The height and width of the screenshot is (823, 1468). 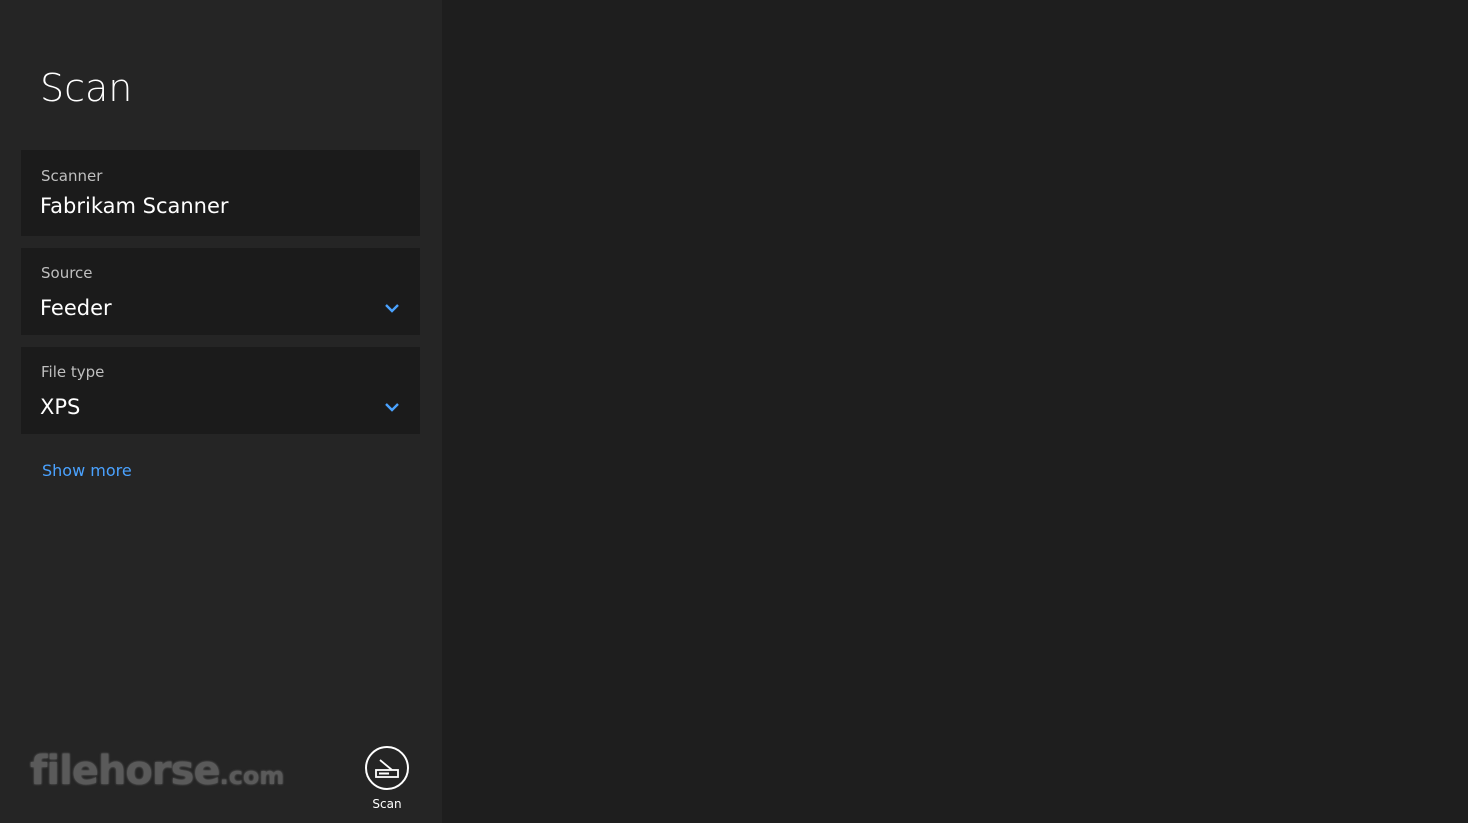 What do you see at coordinates (67, 273) in the screenshot?
I see `source-label: Source` at bounding box center [67, 273].